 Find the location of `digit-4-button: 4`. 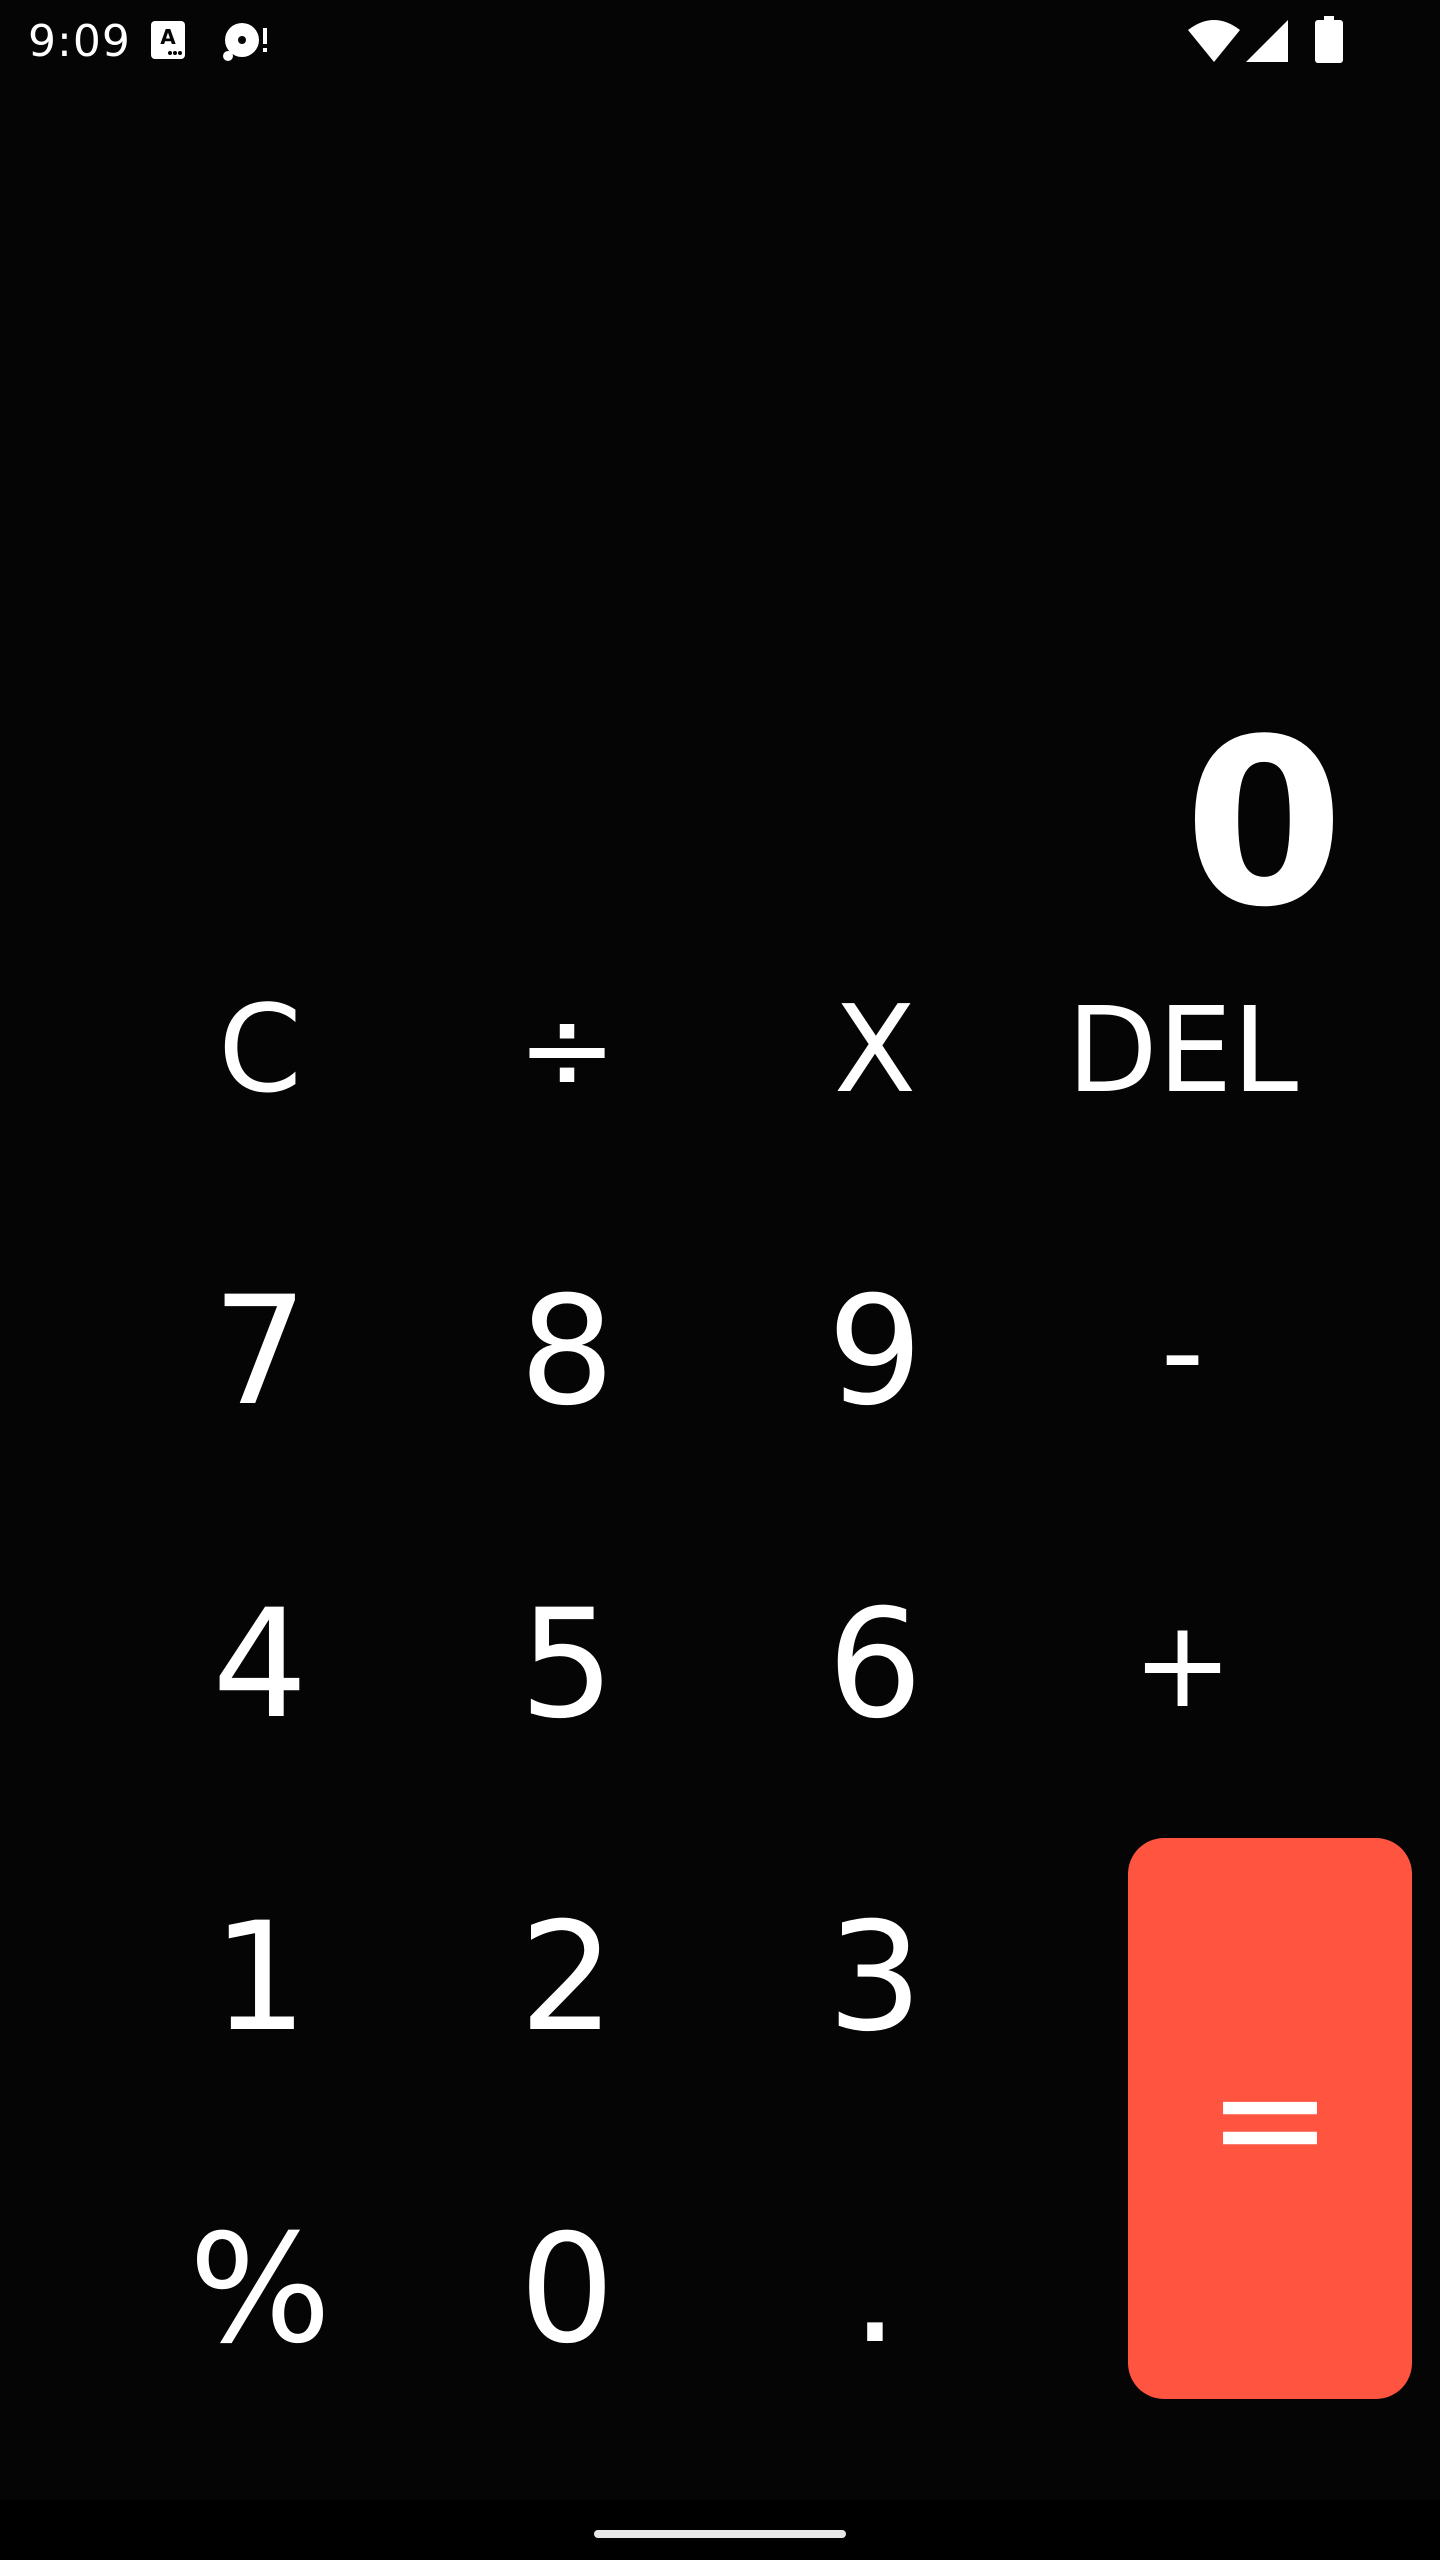

digit-4-button: 4 is located at coordinates (260, 1665).